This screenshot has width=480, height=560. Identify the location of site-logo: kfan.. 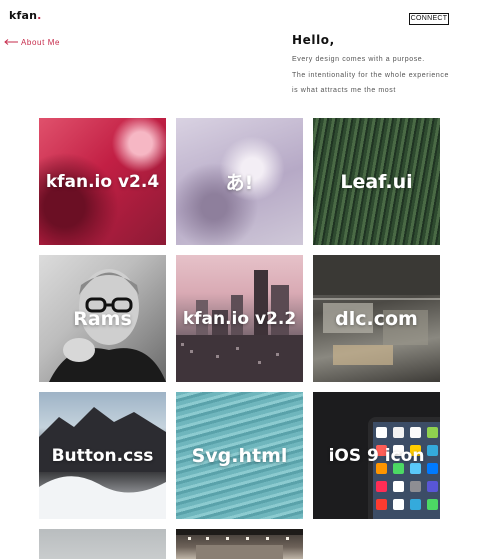
(25, 15).